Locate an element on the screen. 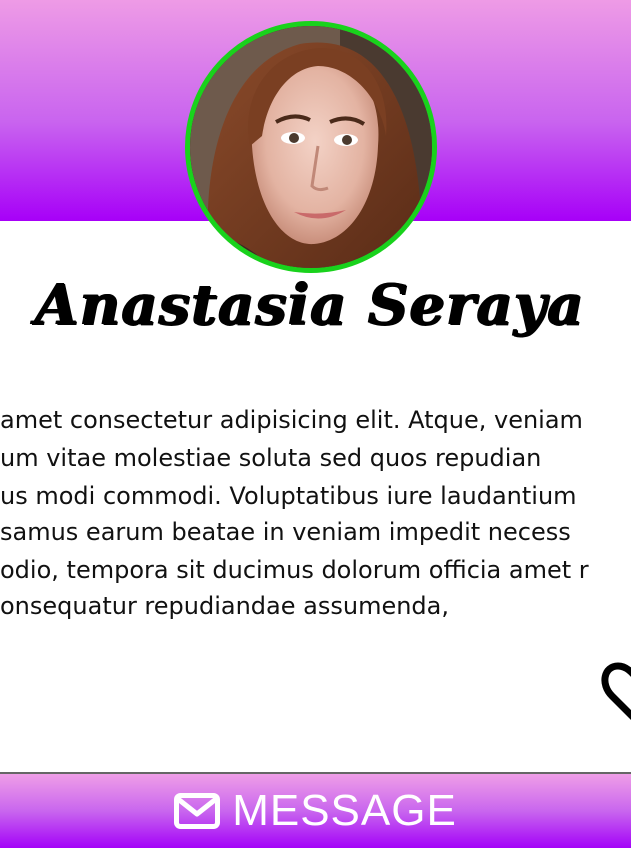 This screenshot has width=631, height=862. heart-icon is located at coordinates (614, 693).